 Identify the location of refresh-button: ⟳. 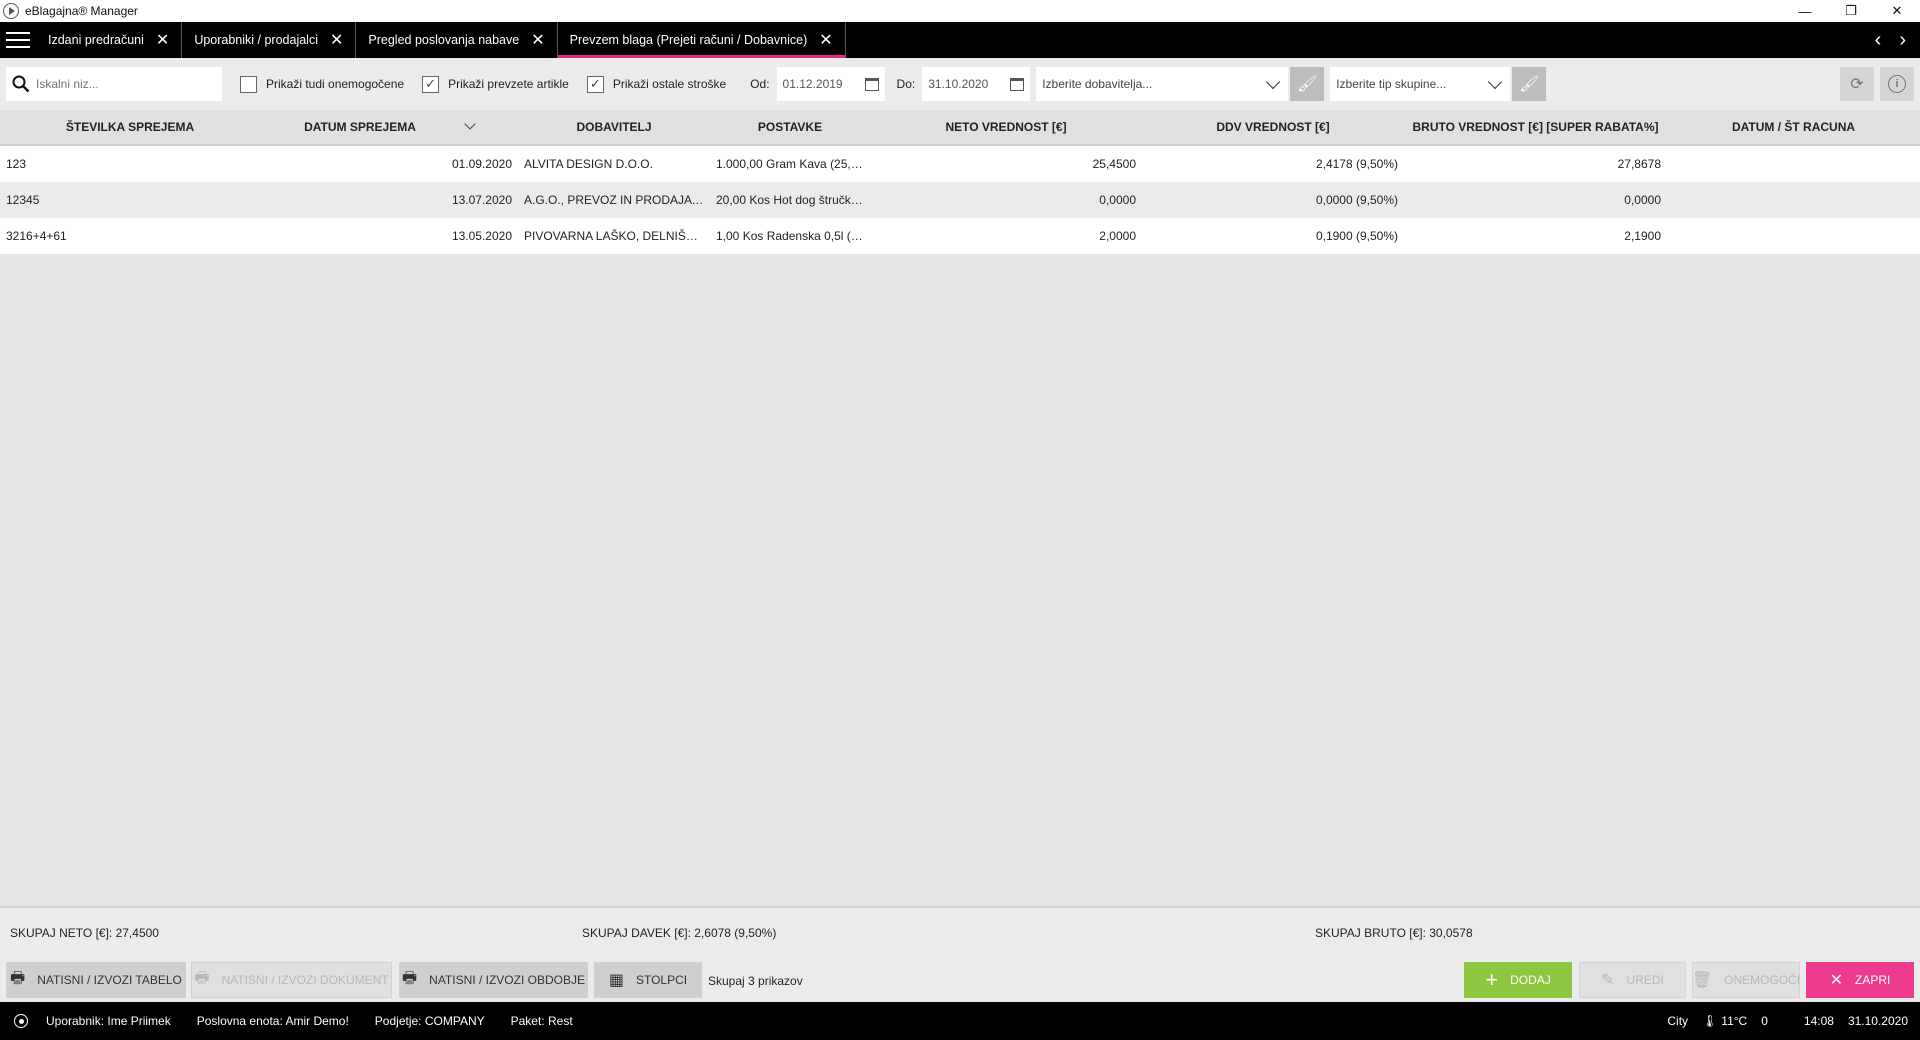
(1857, 84).